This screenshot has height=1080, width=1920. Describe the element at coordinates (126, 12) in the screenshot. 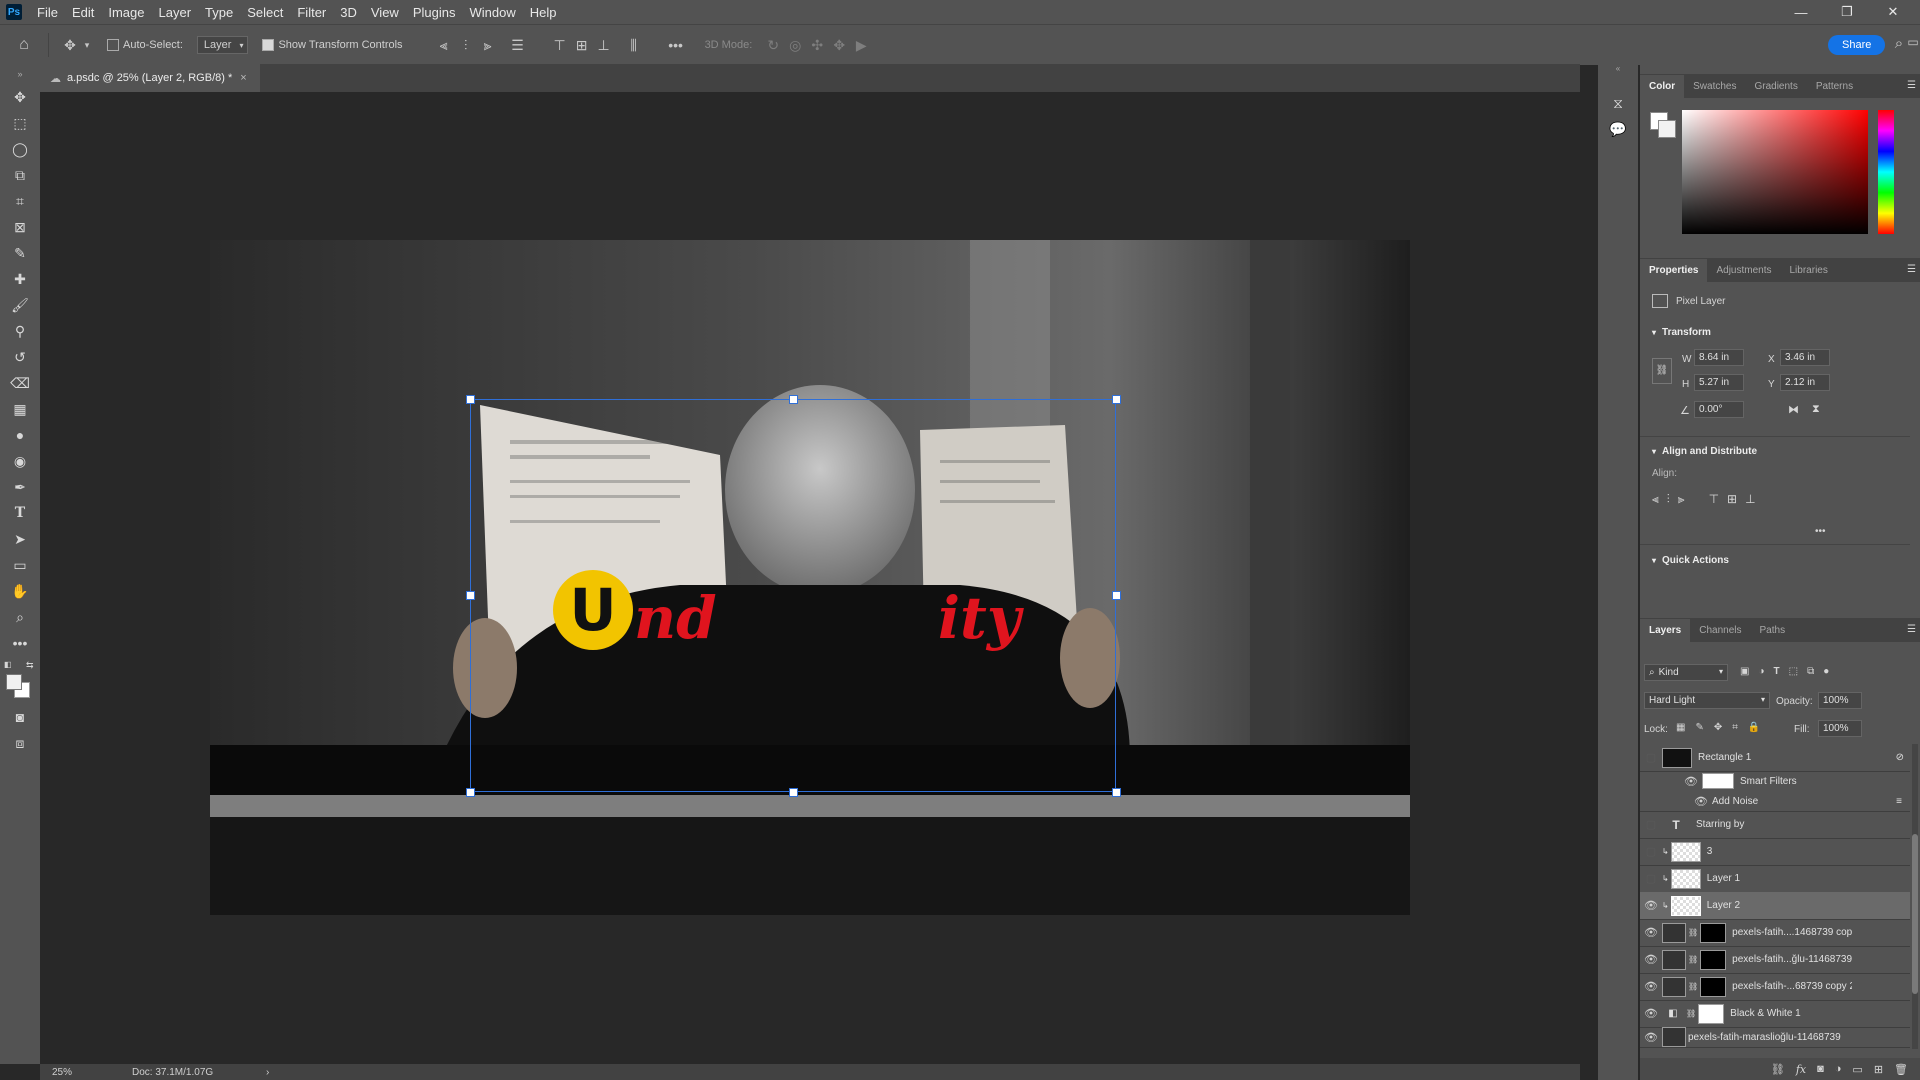

I see `menu-image: Image` at that location.